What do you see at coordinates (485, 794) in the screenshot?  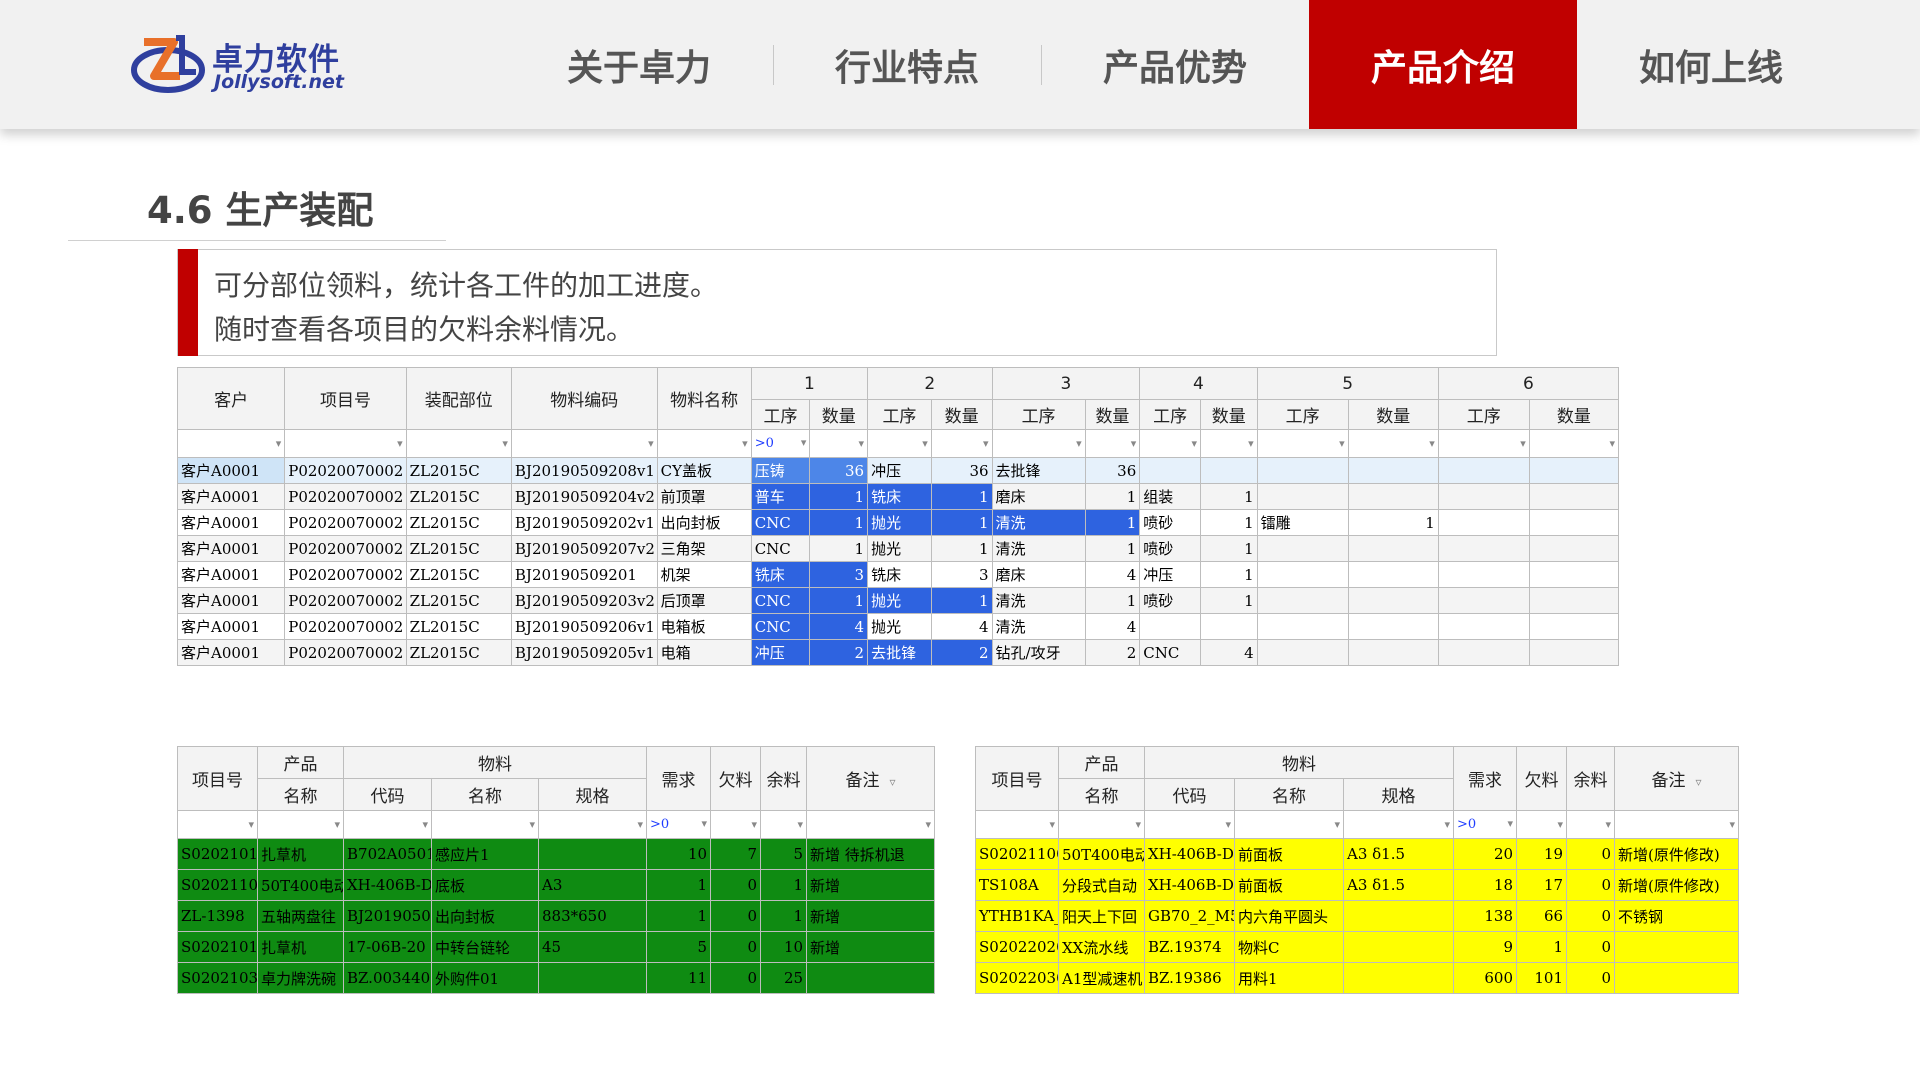 I see `col-name: 名称` at bounding box center [485, 794].